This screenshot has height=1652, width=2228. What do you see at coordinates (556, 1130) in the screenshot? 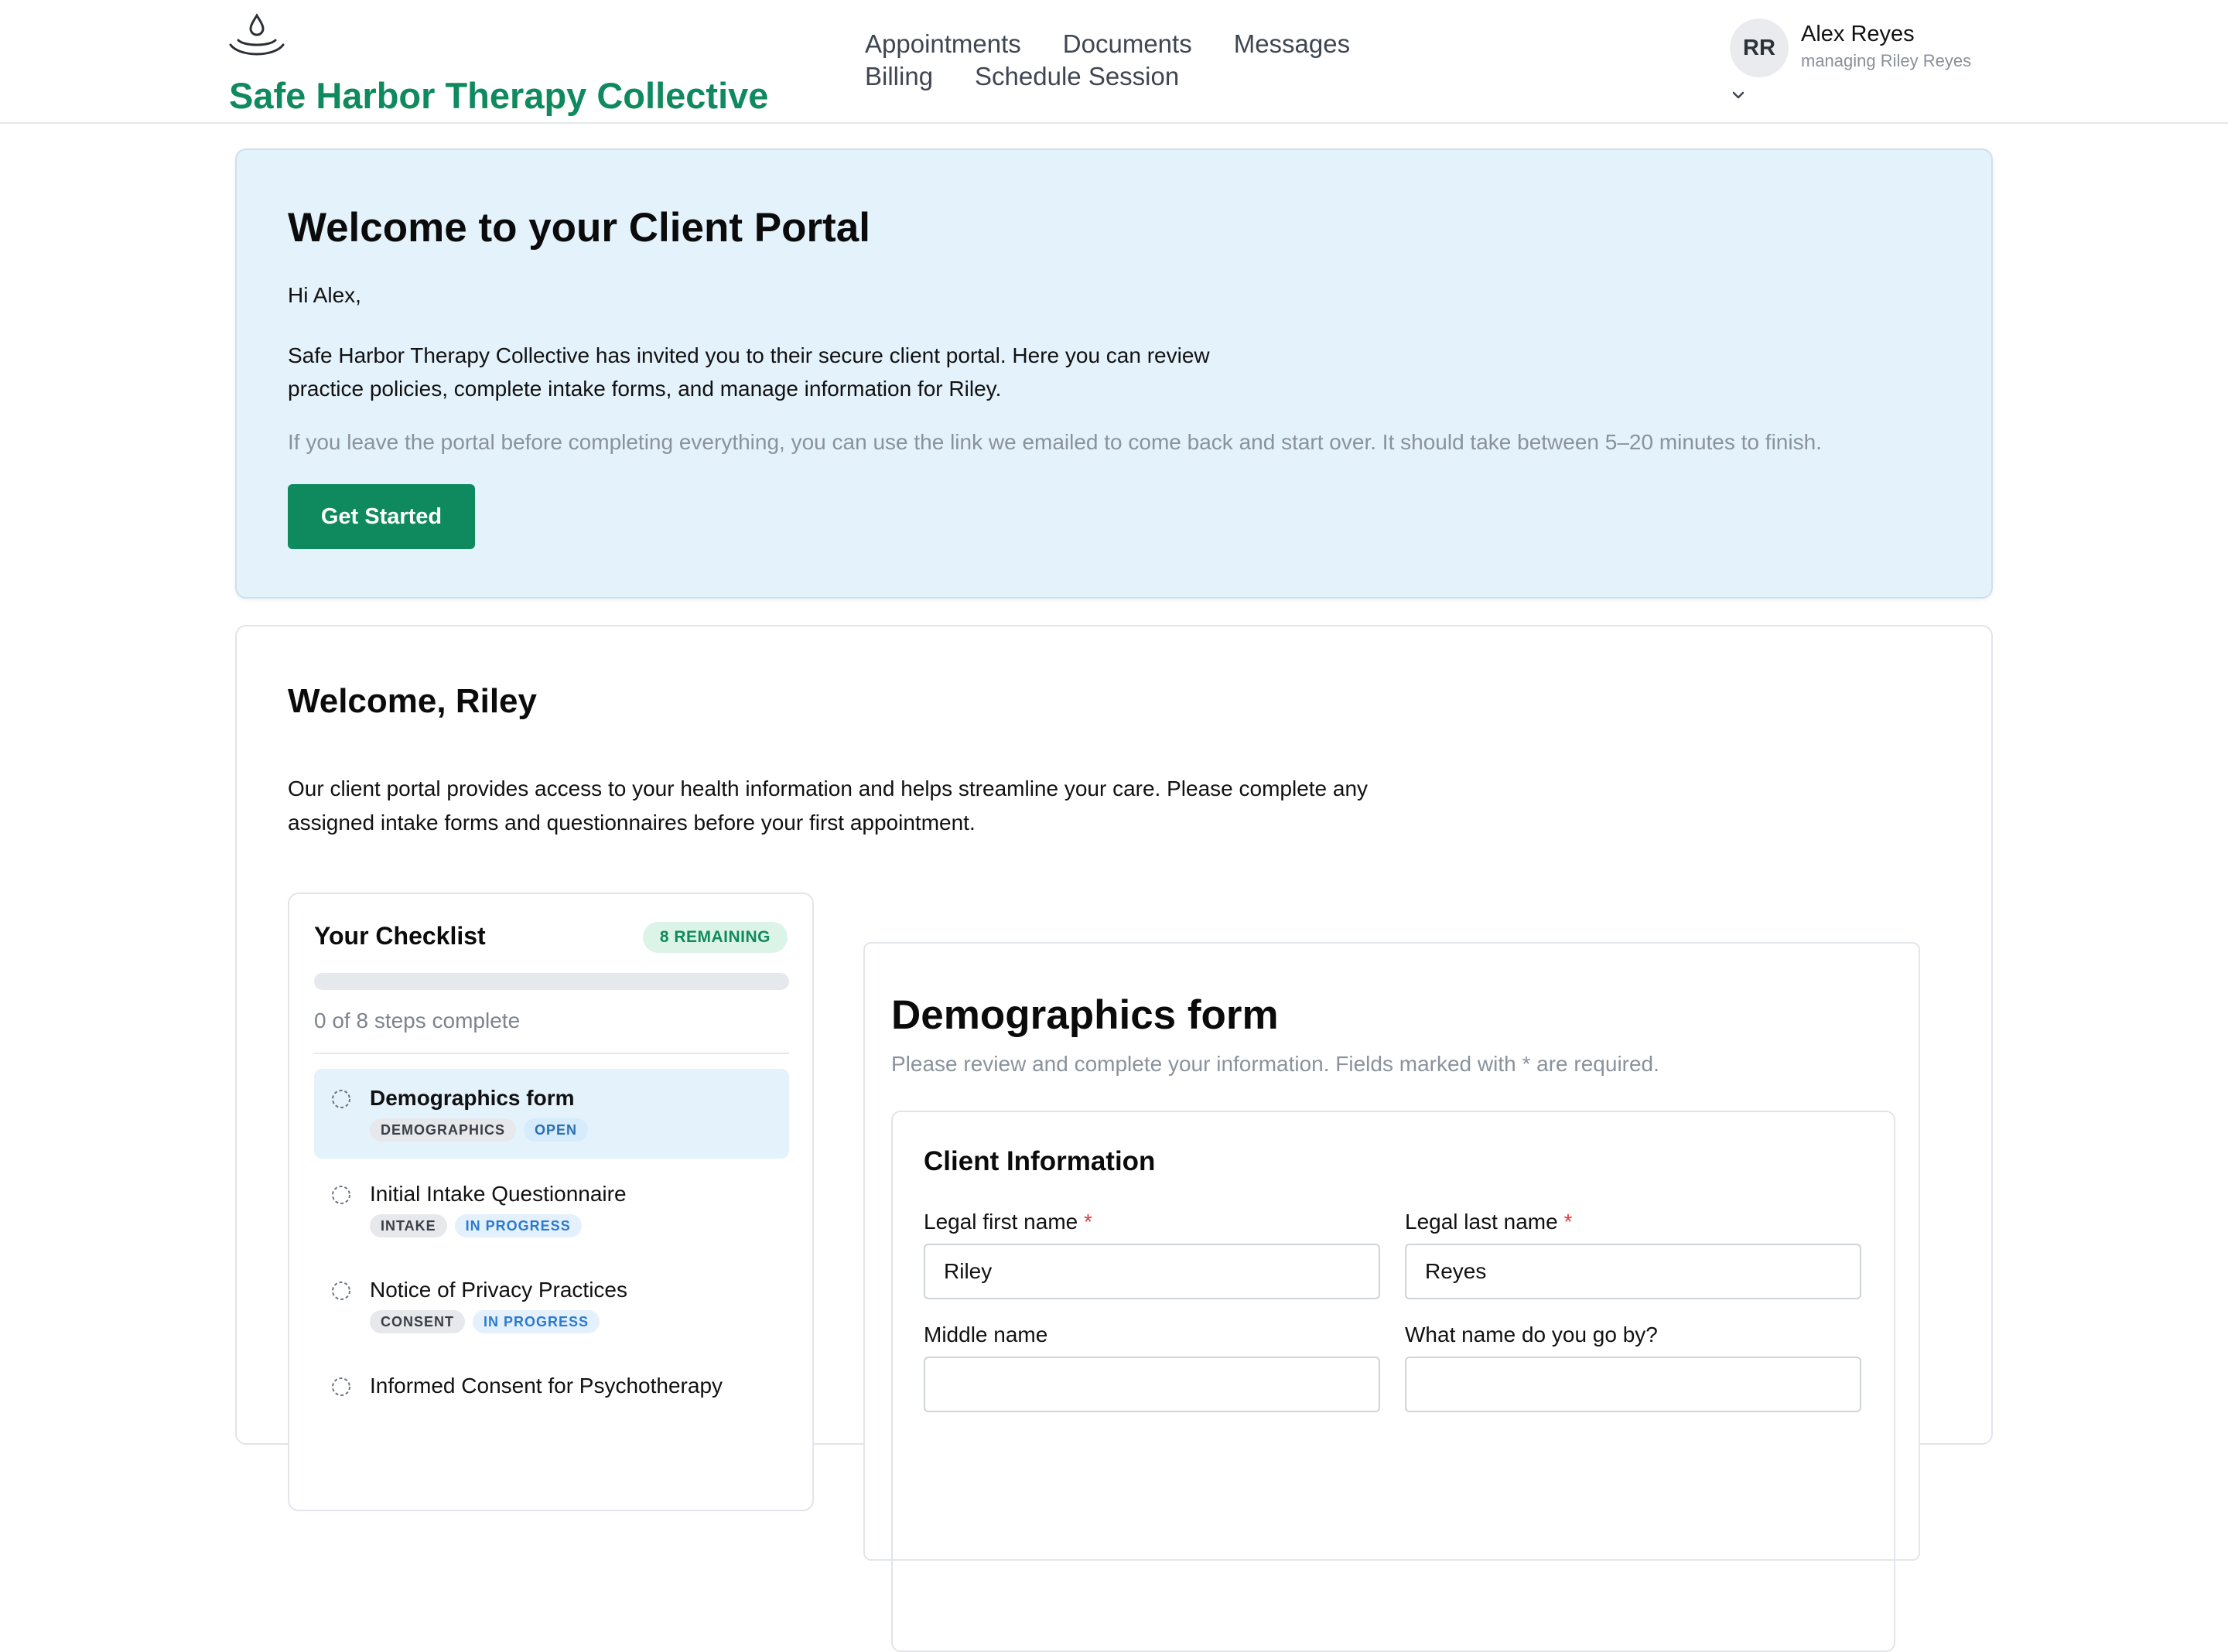
I see `status-badge: OPEN` at bounding box center [556, 1130].